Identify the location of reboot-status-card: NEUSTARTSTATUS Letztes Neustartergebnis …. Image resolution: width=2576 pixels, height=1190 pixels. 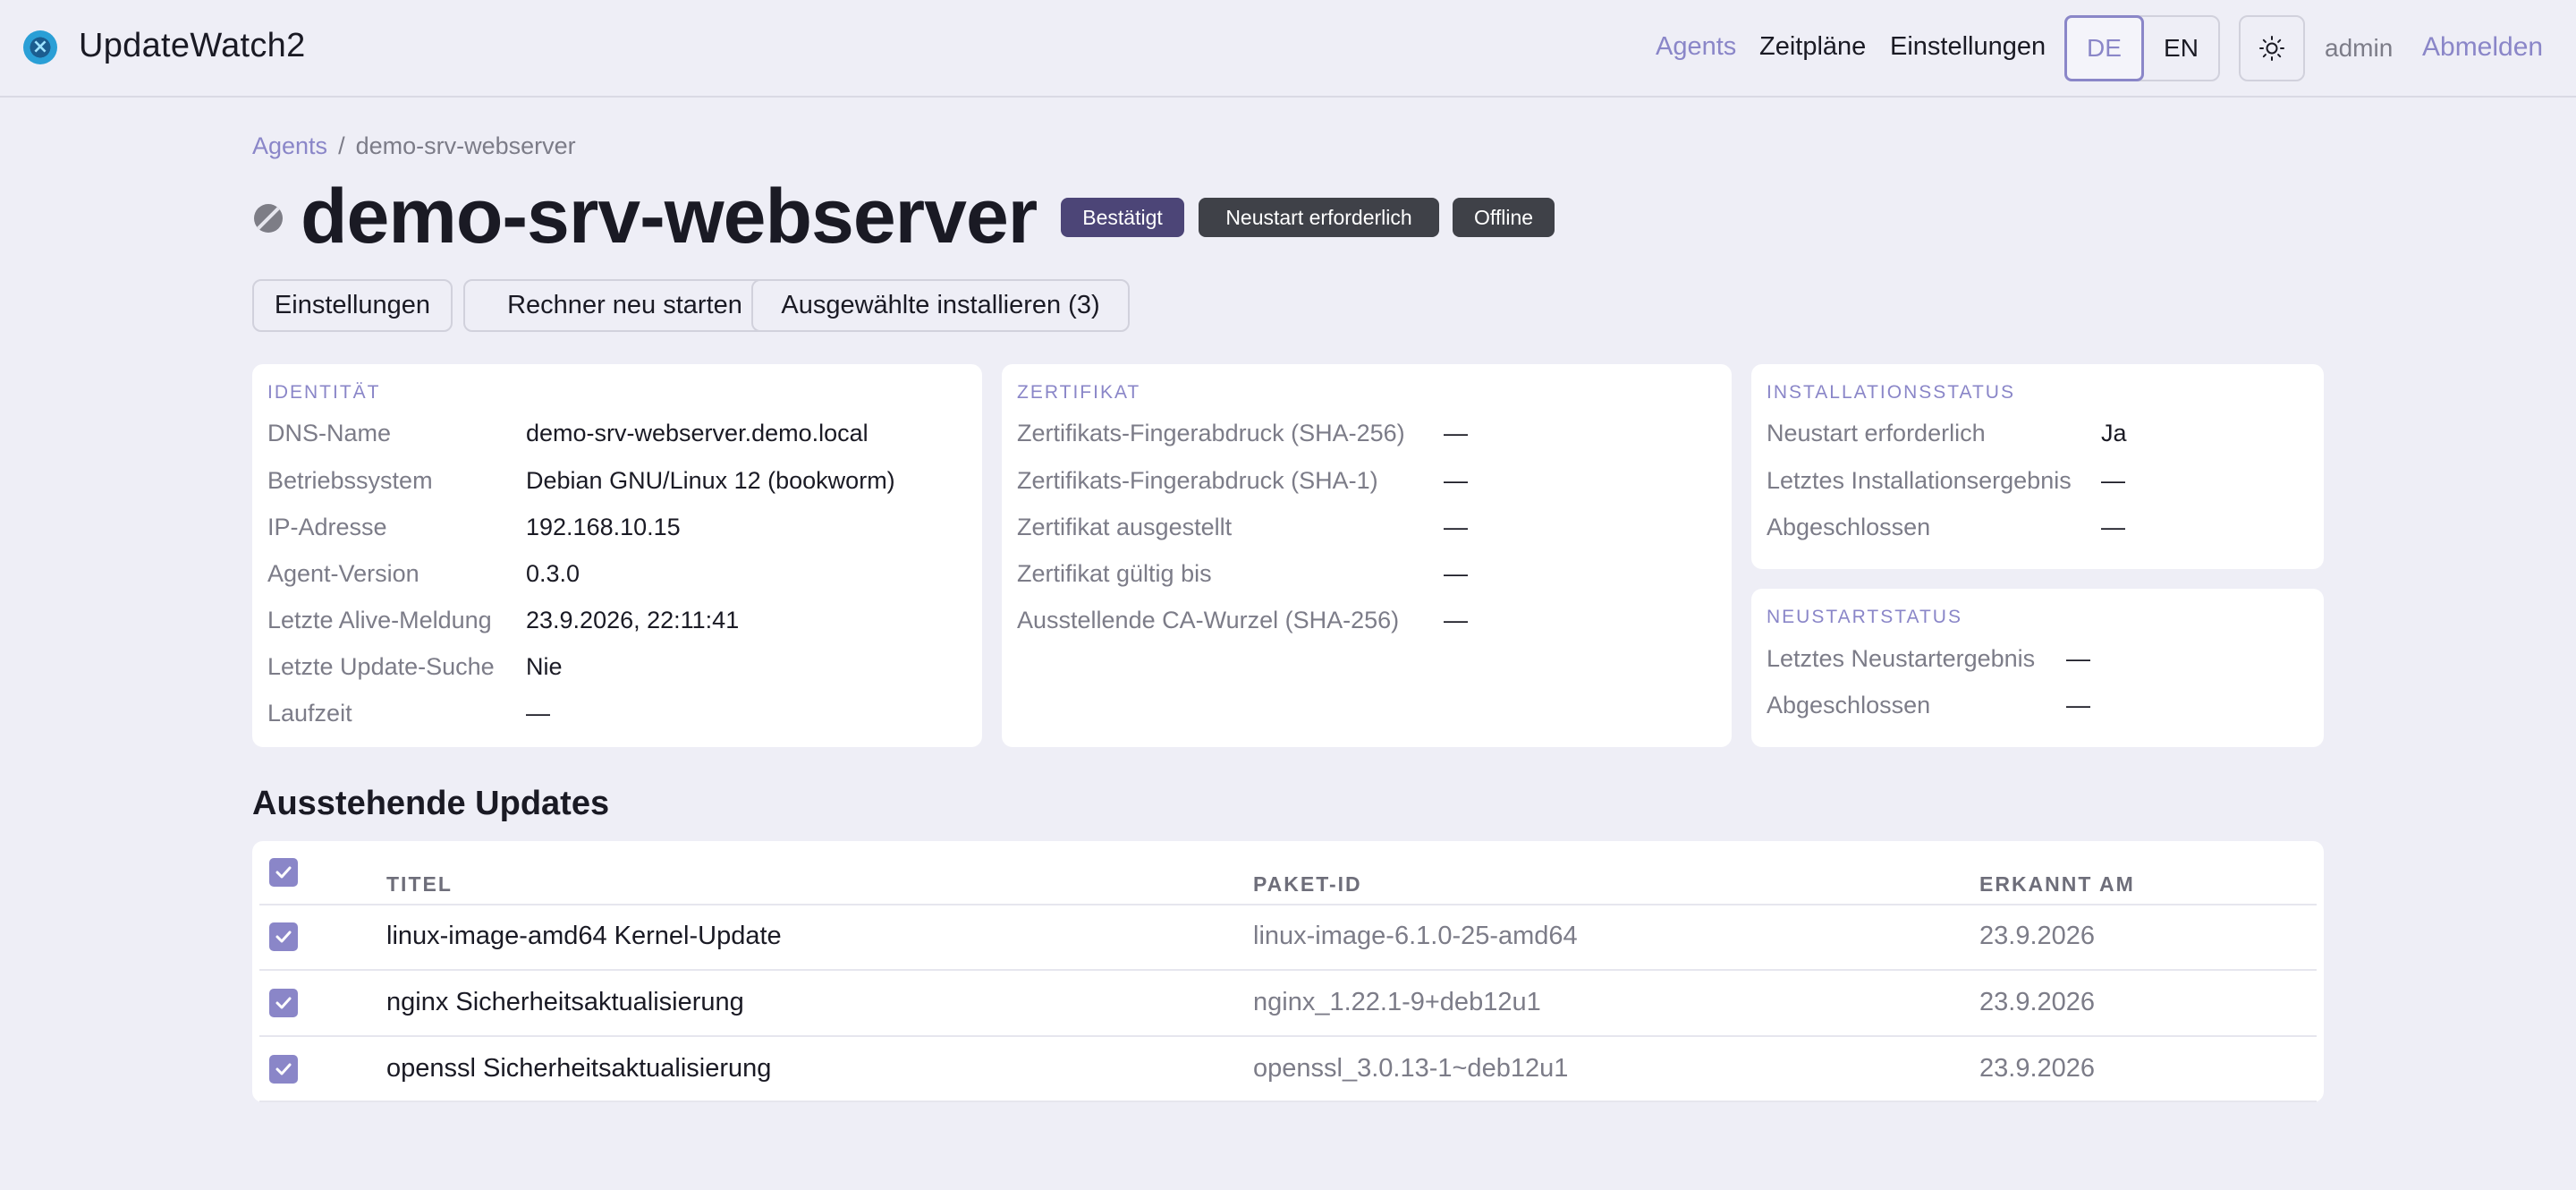
(2037, 668).